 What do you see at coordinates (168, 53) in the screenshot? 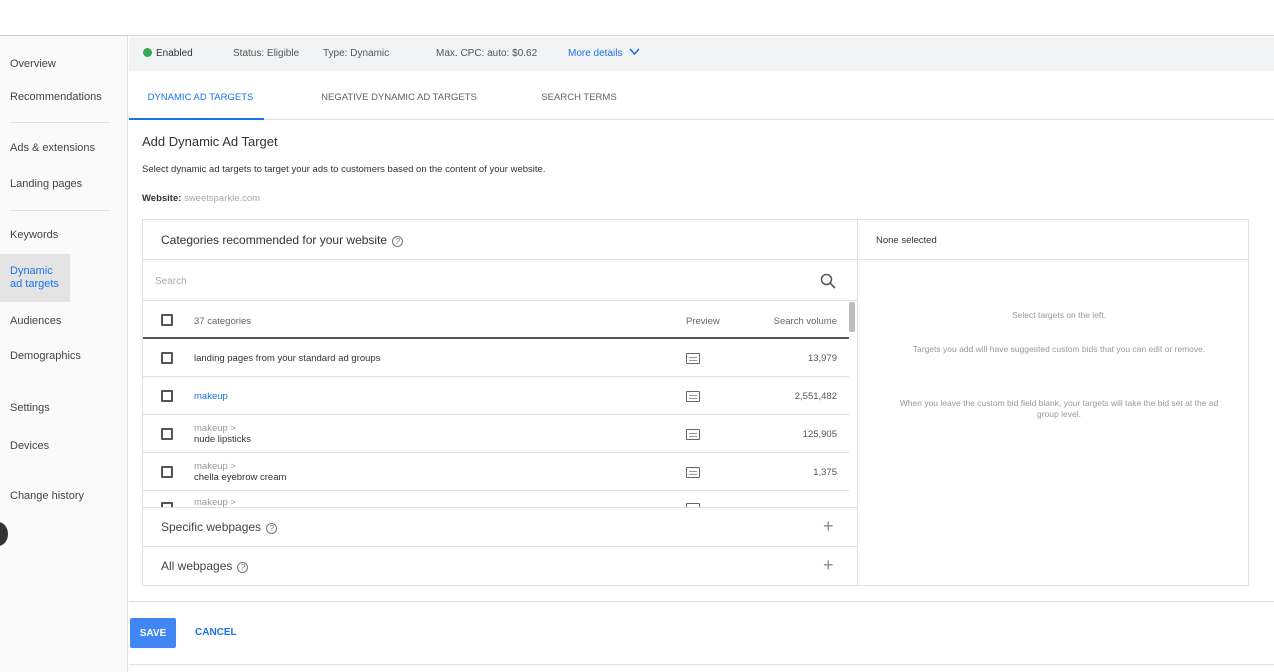
I see `enabled-status: Enabled` at bounding box center [168, 53].